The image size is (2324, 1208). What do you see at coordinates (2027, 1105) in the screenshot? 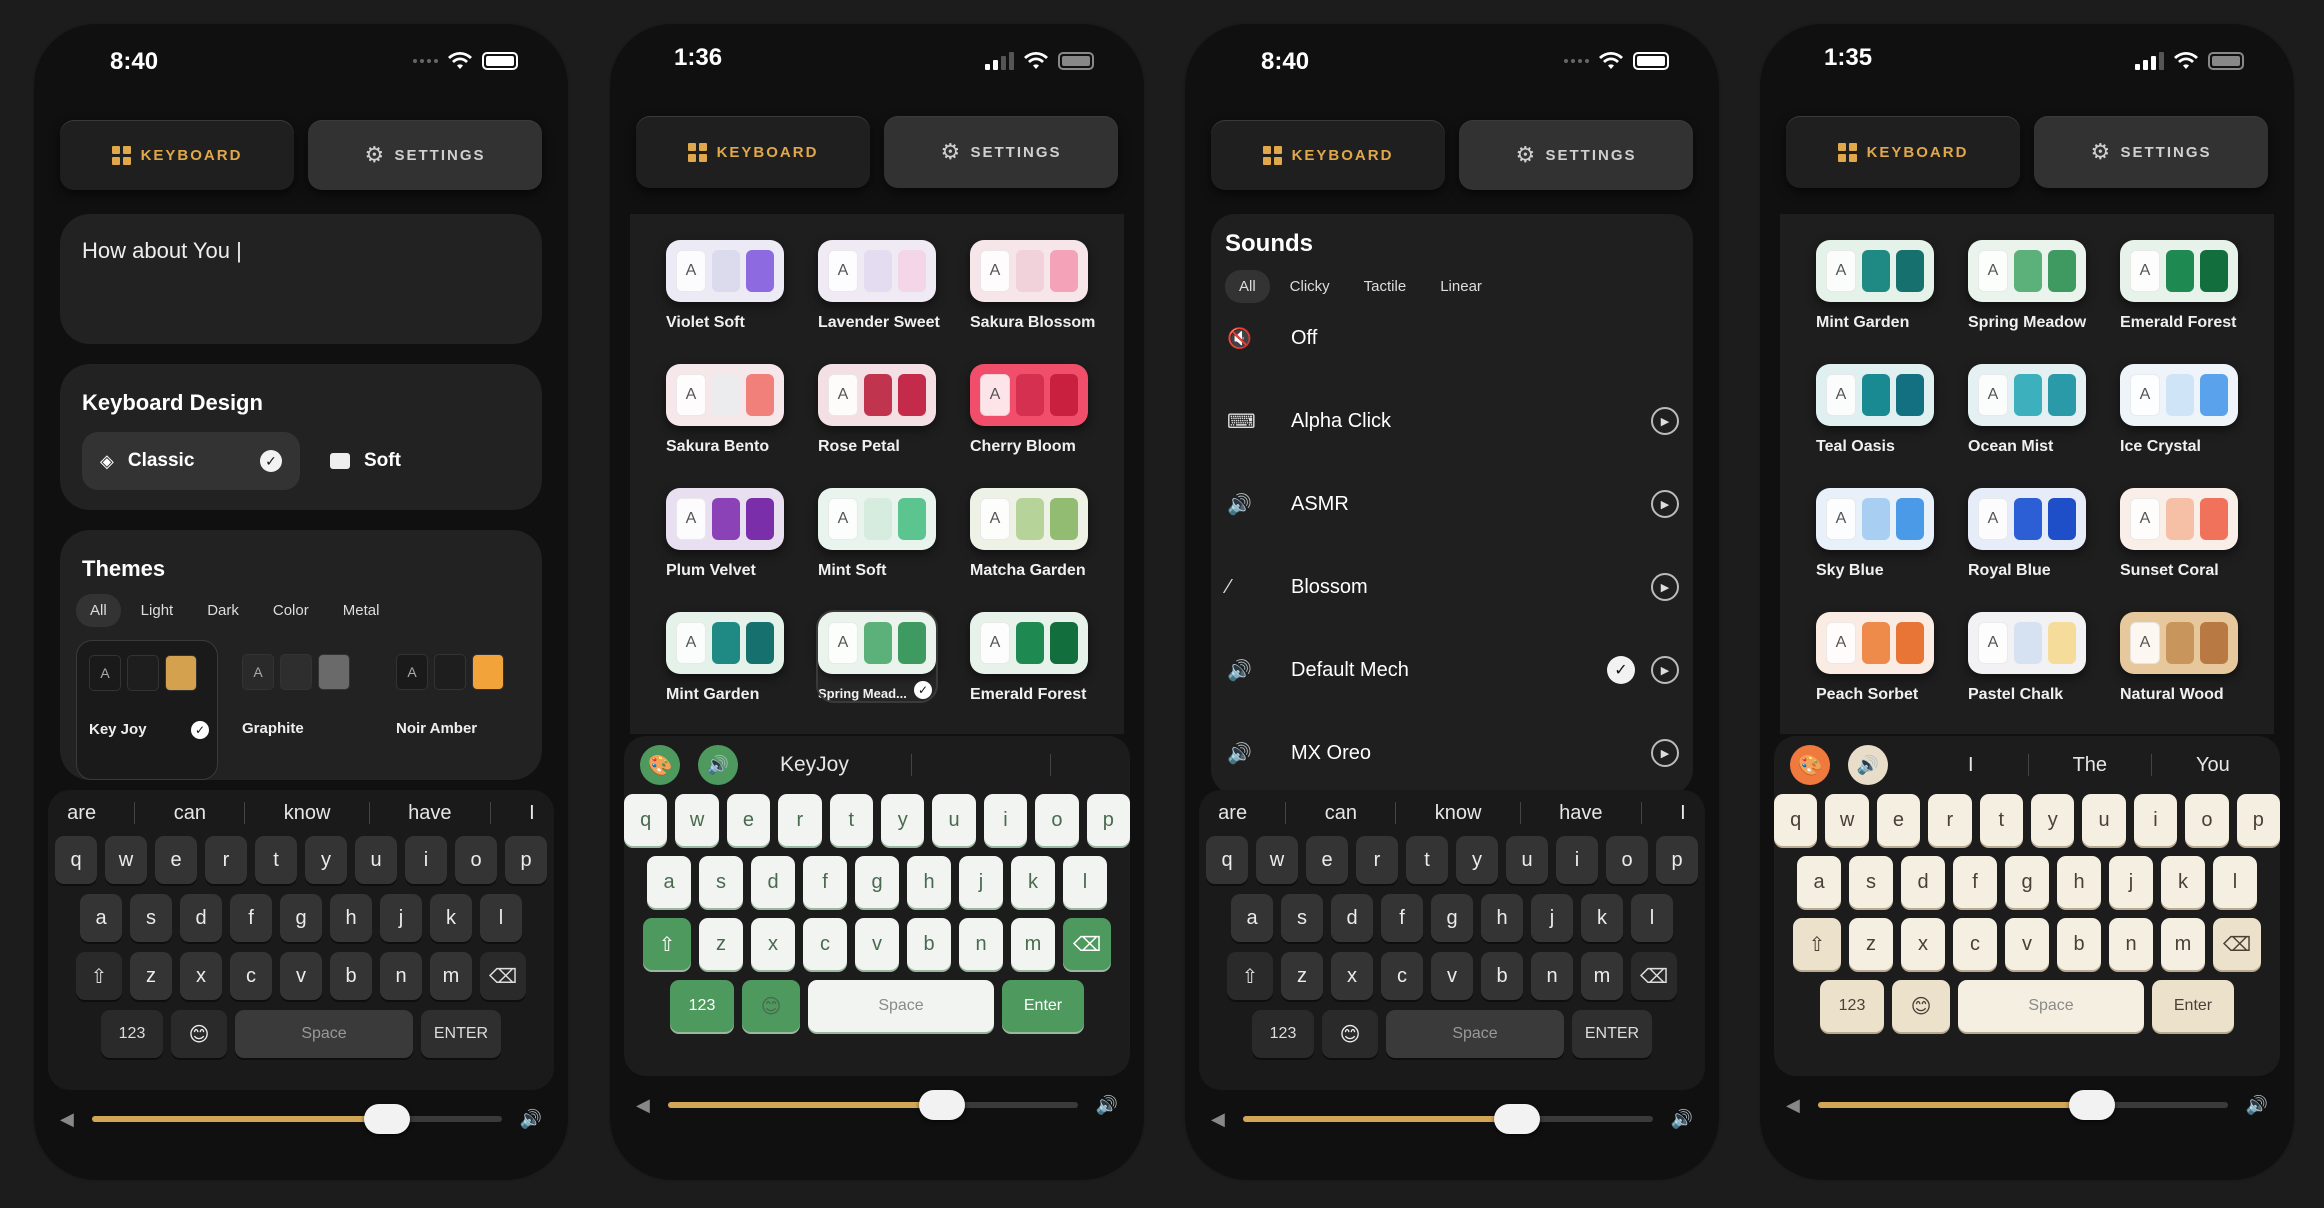
I see `volume-slider: ◀ 🔊` at bounding box center [2027, 1105].